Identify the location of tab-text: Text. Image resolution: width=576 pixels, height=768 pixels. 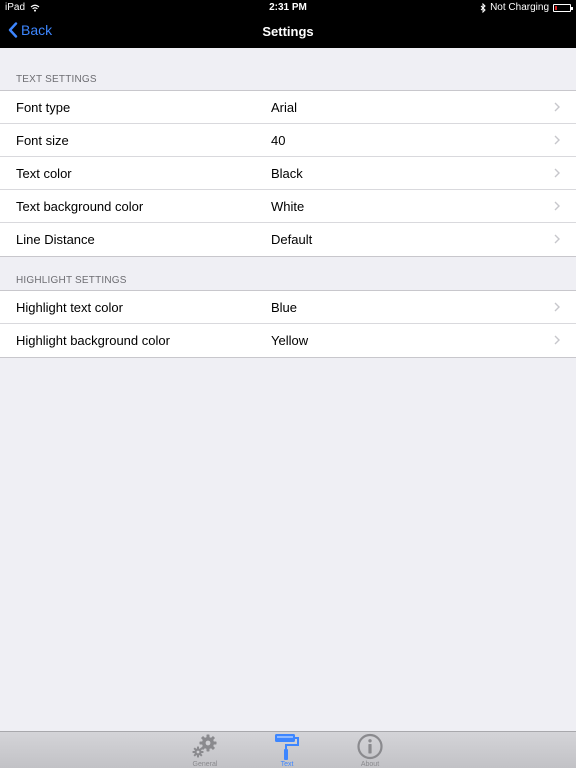
(287, 750).